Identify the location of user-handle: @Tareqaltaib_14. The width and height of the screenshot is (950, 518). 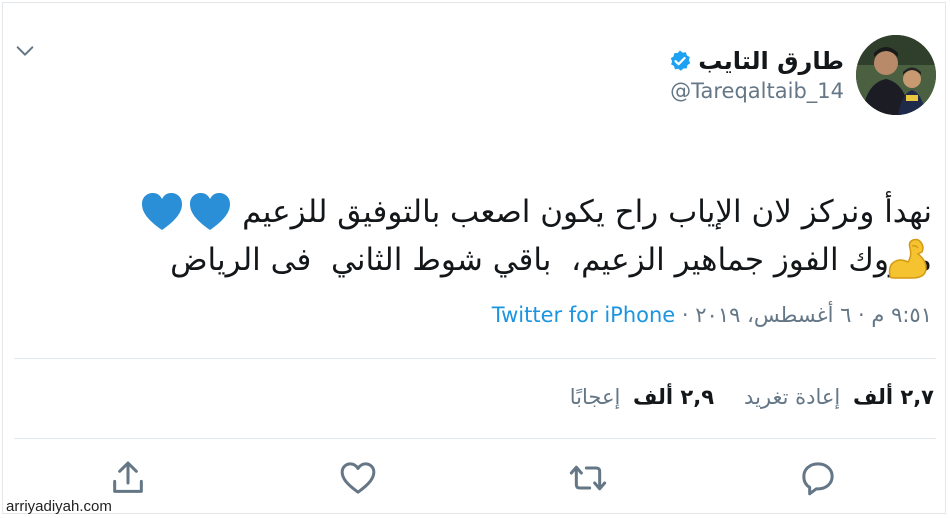
(756, 91).